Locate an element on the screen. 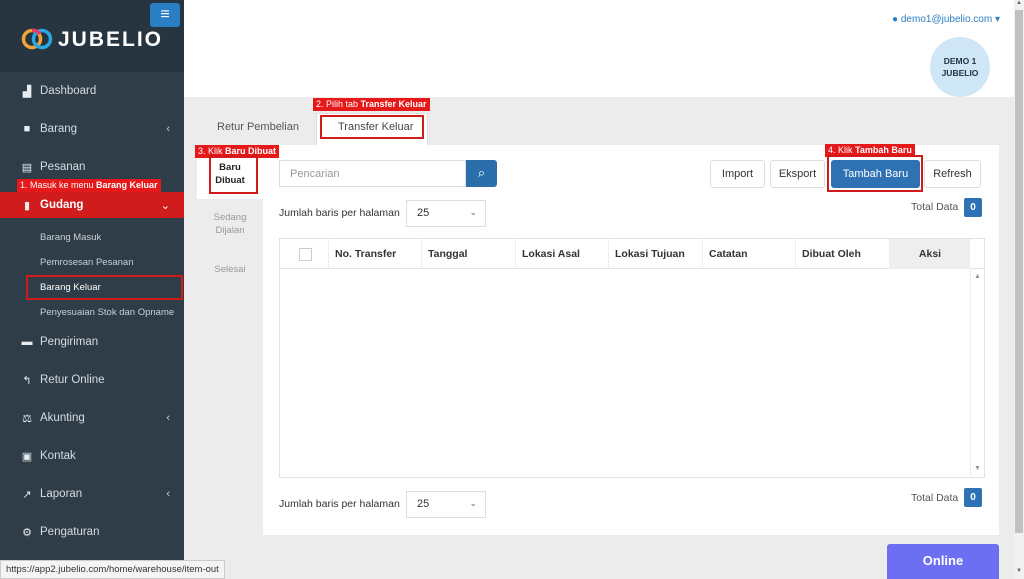 This screenshot has height=579, width=1024. caret-down-icon: ▾ is located at coordinates (997, 19).